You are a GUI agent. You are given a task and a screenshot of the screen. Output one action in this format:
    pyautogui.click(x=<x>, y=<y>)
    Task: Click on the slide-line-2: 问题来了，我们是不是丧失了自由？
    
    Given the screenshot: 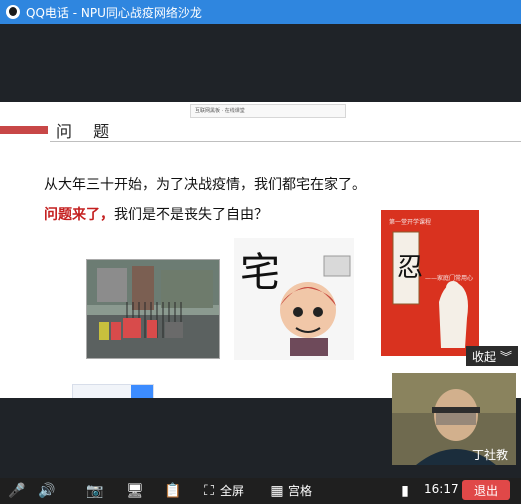 What is the action you would take?
    pyautogui.click(x=156, y=214)
    